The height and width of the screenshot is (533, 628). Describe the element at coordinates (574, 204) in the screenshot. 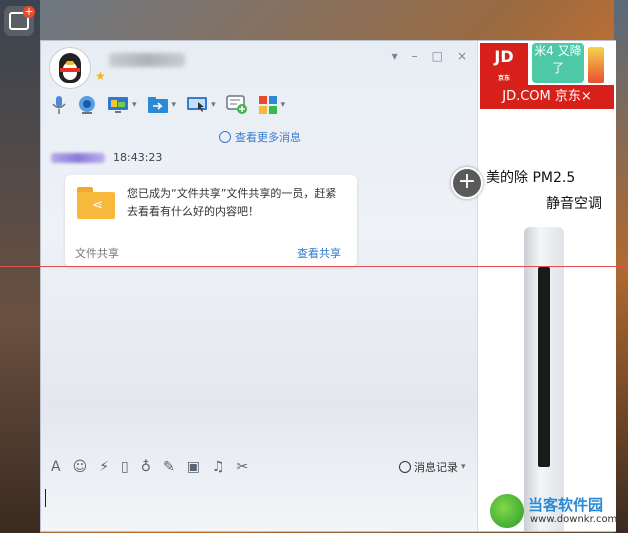

I see `ad-subheadline: 静音空调` at that location.